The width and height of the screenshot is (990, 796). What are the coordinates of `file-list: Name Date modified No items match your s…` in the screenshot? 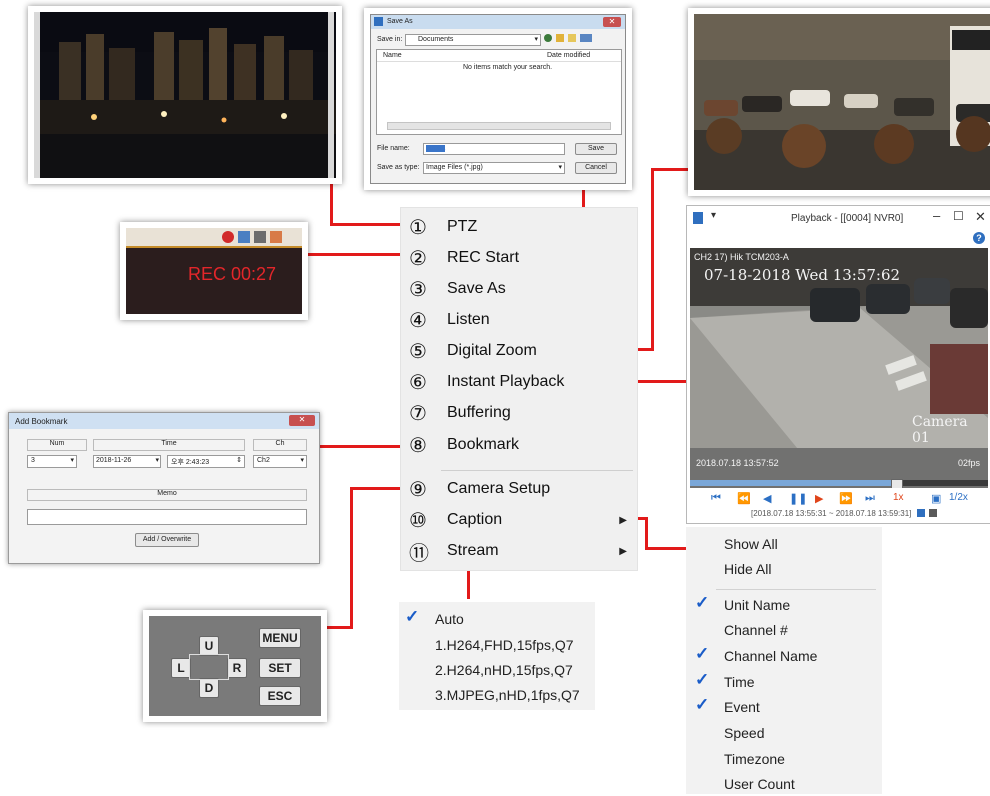 It's located at (499, 92).